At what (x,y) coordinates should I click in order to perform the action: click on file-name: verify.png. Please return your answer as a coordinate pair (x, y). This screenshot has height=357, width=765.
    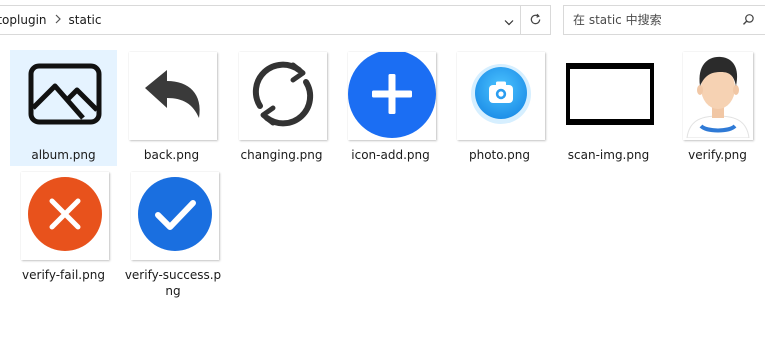
    Looking at the image, I should click on (717, 155).